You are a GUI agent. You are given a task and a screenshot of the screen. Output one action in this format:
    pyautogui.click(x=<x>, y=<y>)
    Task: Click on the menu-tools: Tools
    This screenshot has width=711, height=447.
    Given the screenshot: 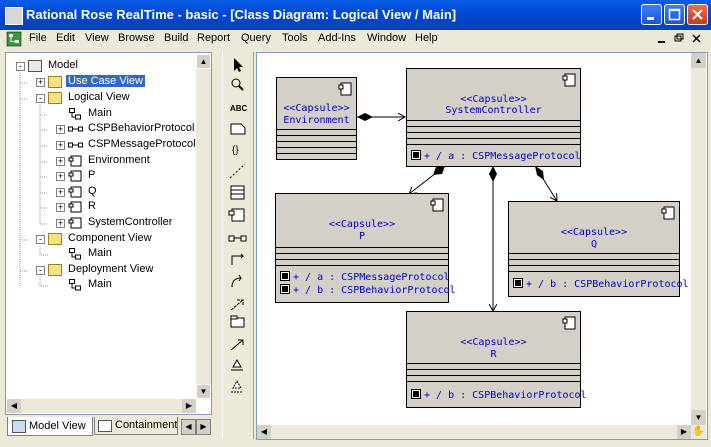 What is the action you would take?
    pyautogui.click(x=295, y=38)
    